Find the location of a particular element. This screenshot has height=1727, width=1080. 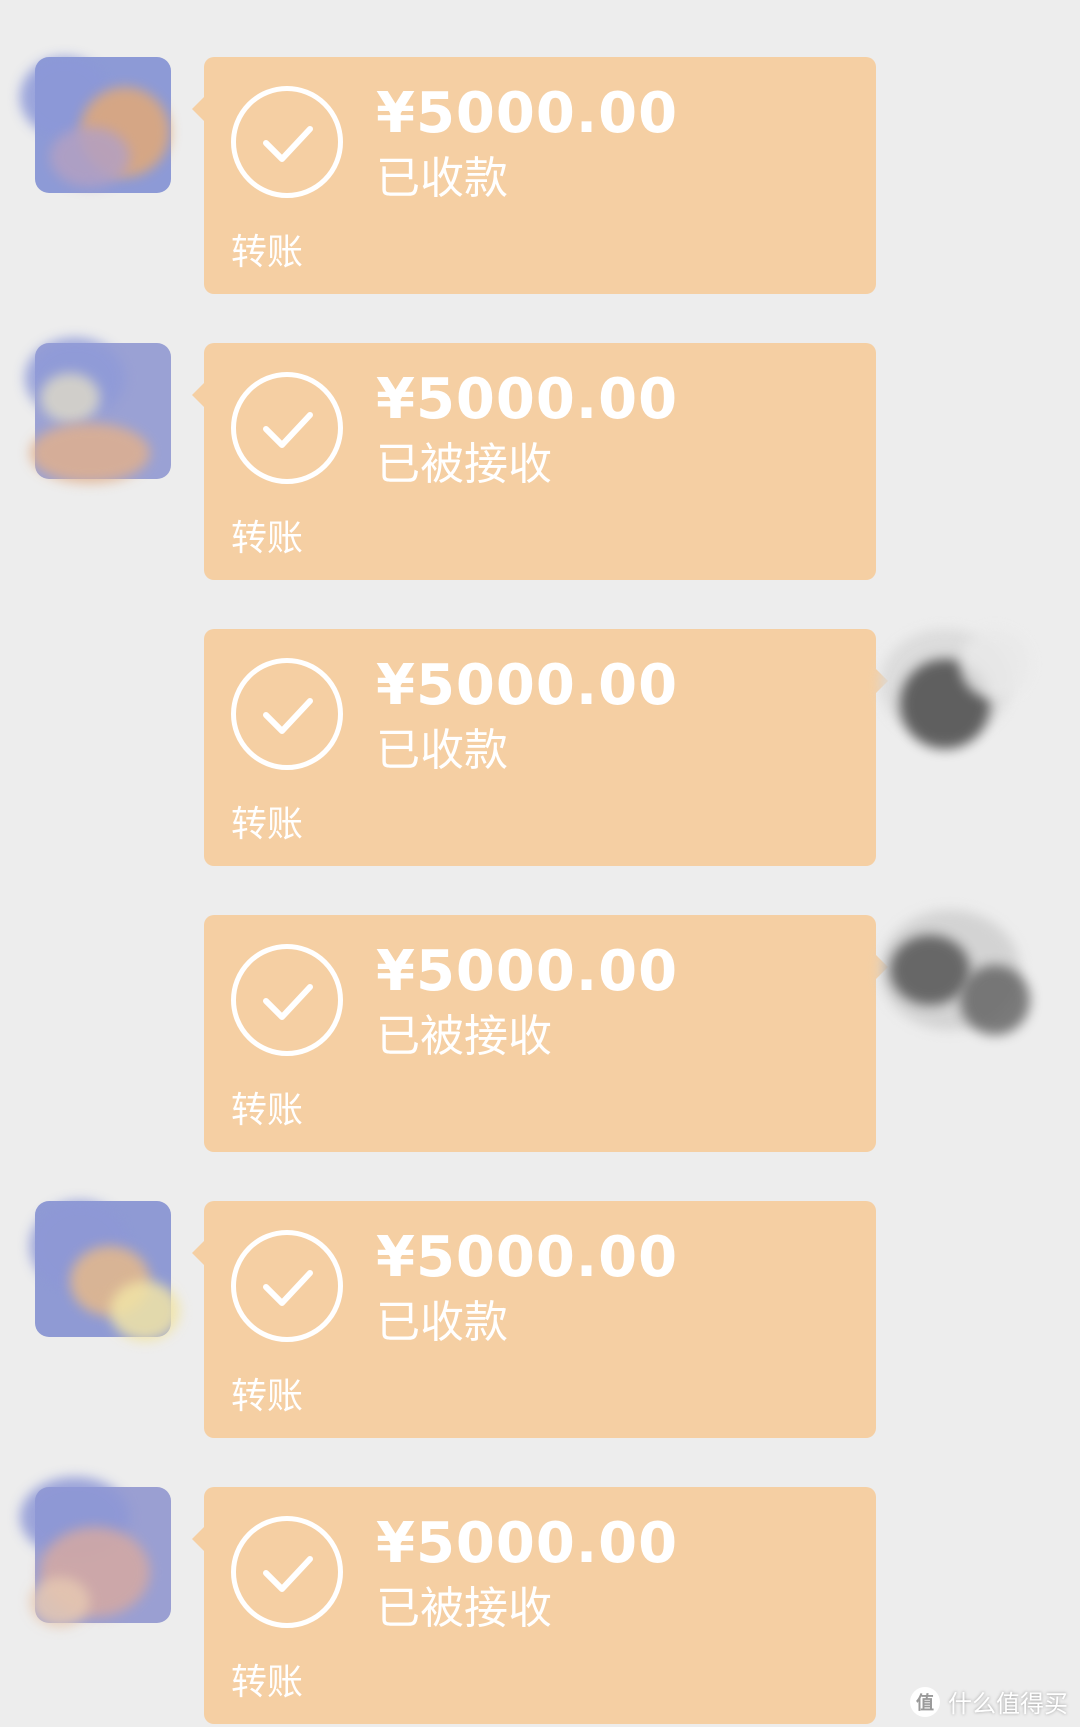

watermark-text: 什么值得买 is located at coordinates (1008, 1704).